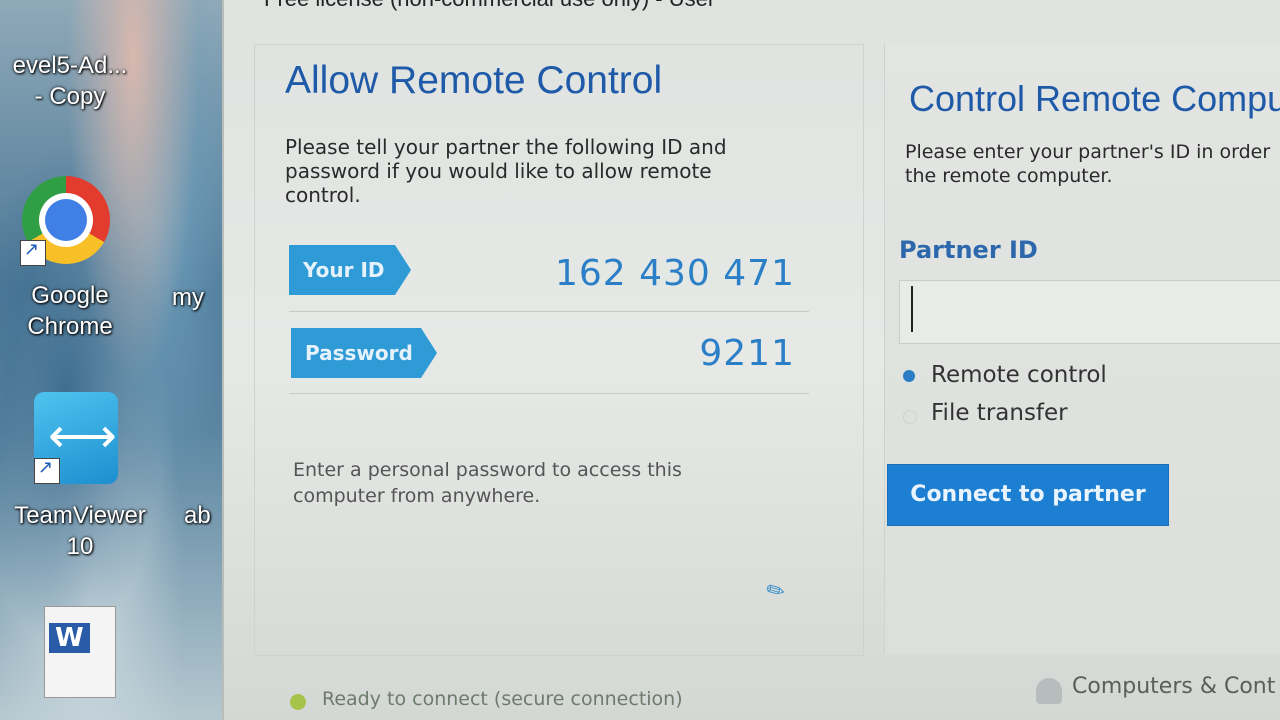 This screenshot has width=1280, height=720. Describe the element at coordinates (776, 591) in the screenshot. I see `pencil-icon: ✎` at that location.